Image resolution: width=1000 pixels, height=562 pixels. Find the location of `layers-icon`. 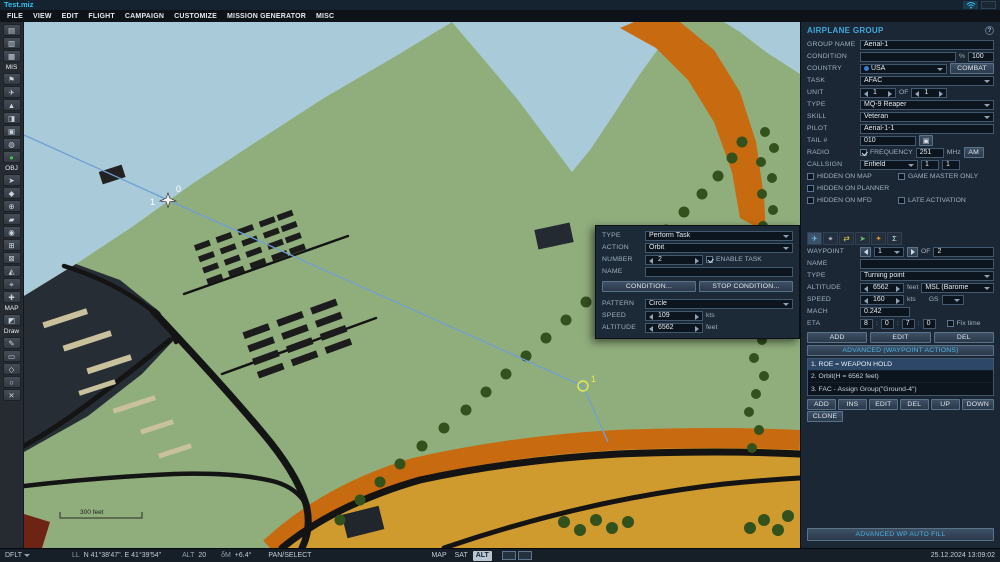

layers-icon is located at coordinates (524, 555).